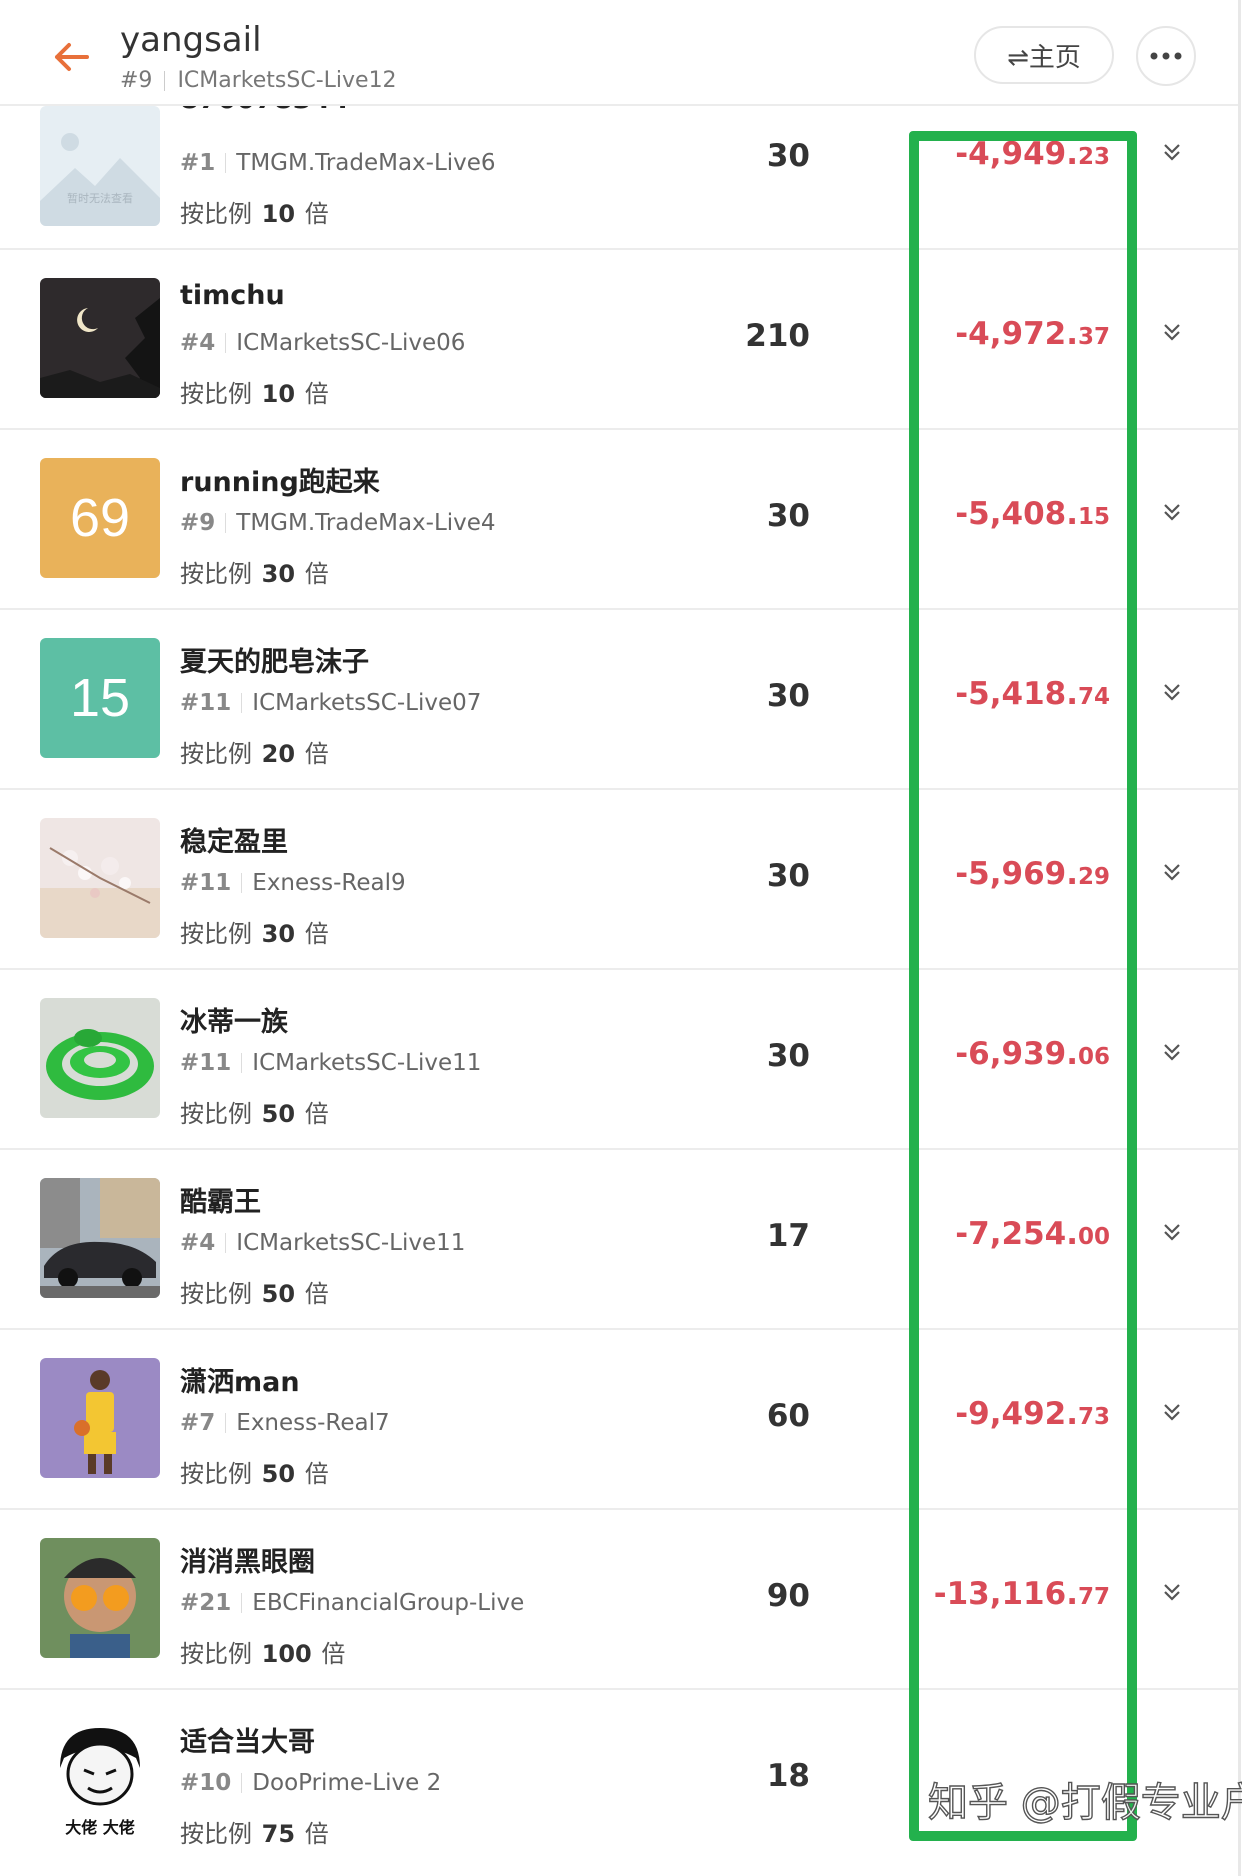 This screenshot has height=1876, width=1242. Describe the element at coordinates (100, 1778) in the screenshot. I see `avatar: 大佬 大佬` at that location.